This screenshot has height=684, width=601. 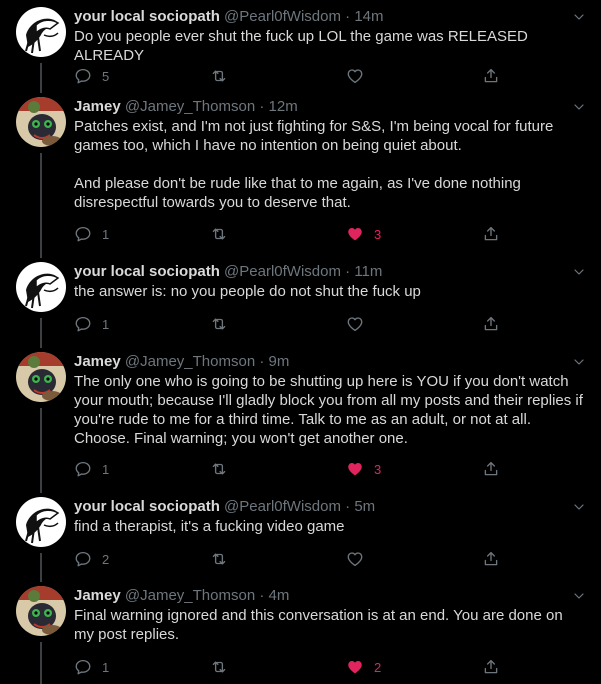 What do you see at coordinates (368, 271) in the screenshot?
I see `timestamp: 11m` at bounding box center [368, 271].